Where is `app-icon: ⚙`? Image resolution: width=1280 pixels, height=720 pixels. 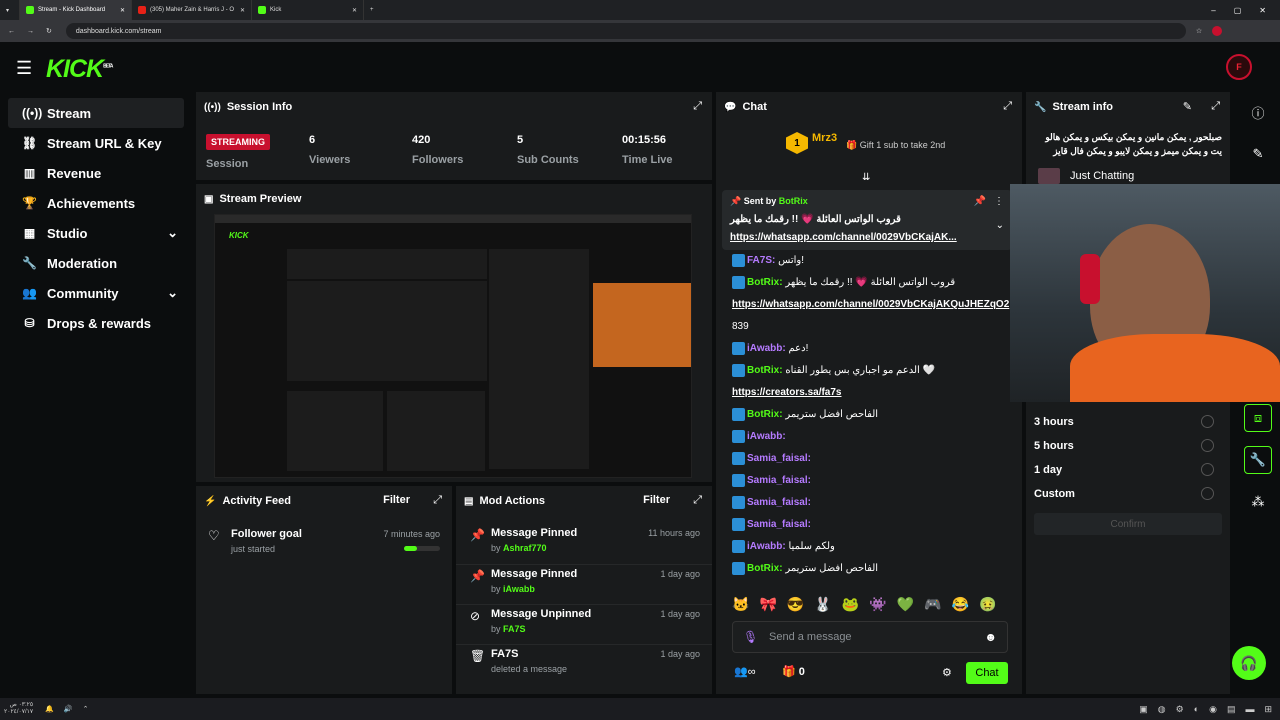 app-icon: ⚙ is located at coordinates (1180, 709).